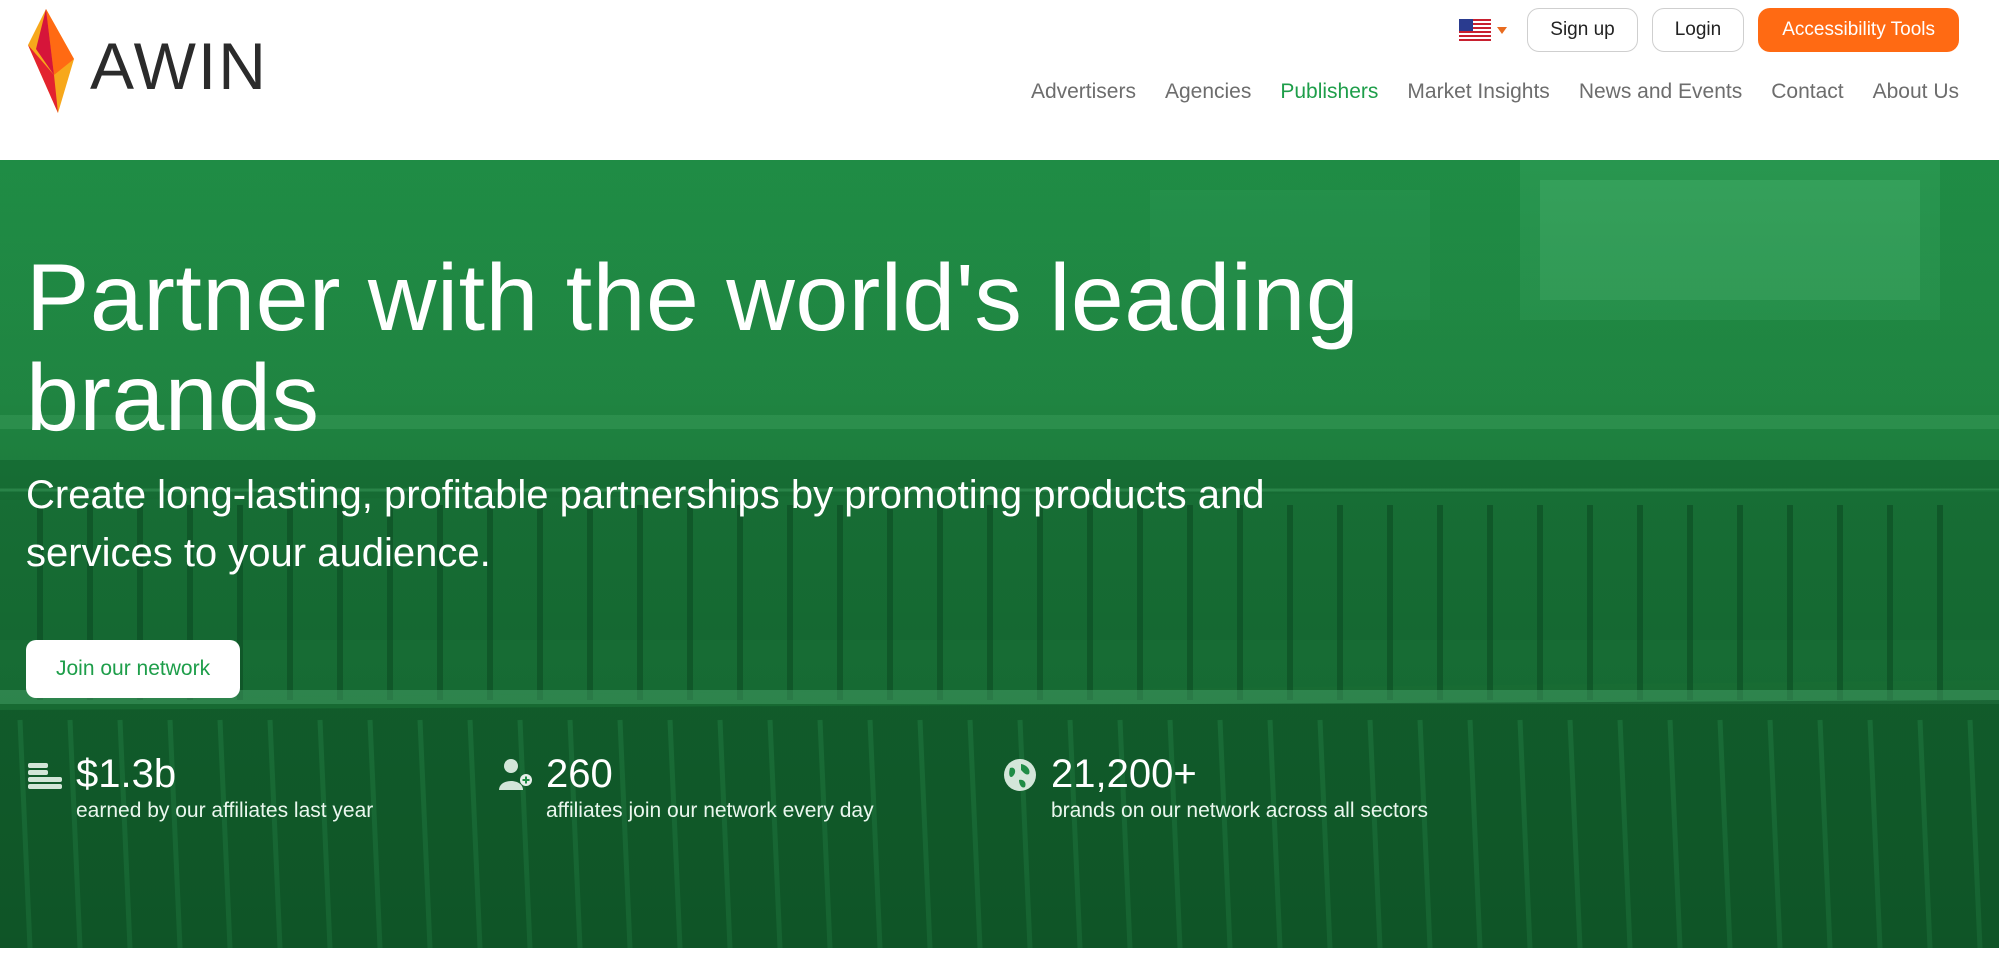 The height and width of the screenshot is (960, 1999). What do you see at coordinates (693, 348) in the screenshot?
I see `hero-title: Partner with the world's leading brands` at bounding box center [693, 348].